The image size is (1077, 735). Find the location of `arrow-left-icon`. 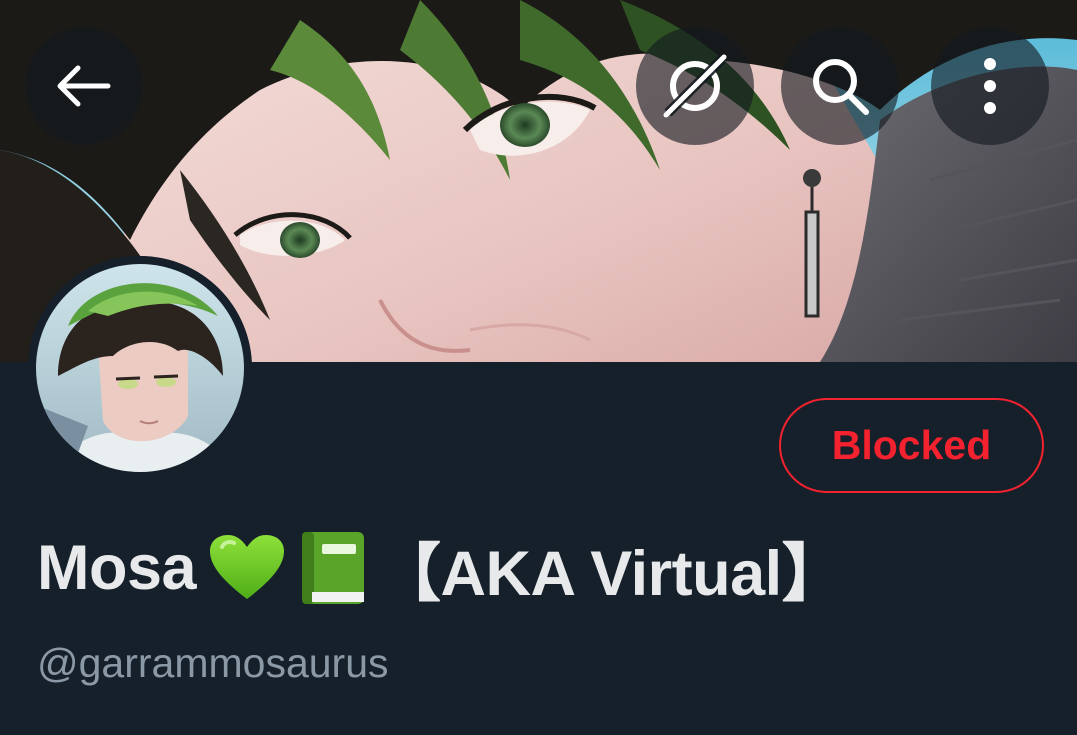

arrow-left-icon is located at coordinates (84, 86).